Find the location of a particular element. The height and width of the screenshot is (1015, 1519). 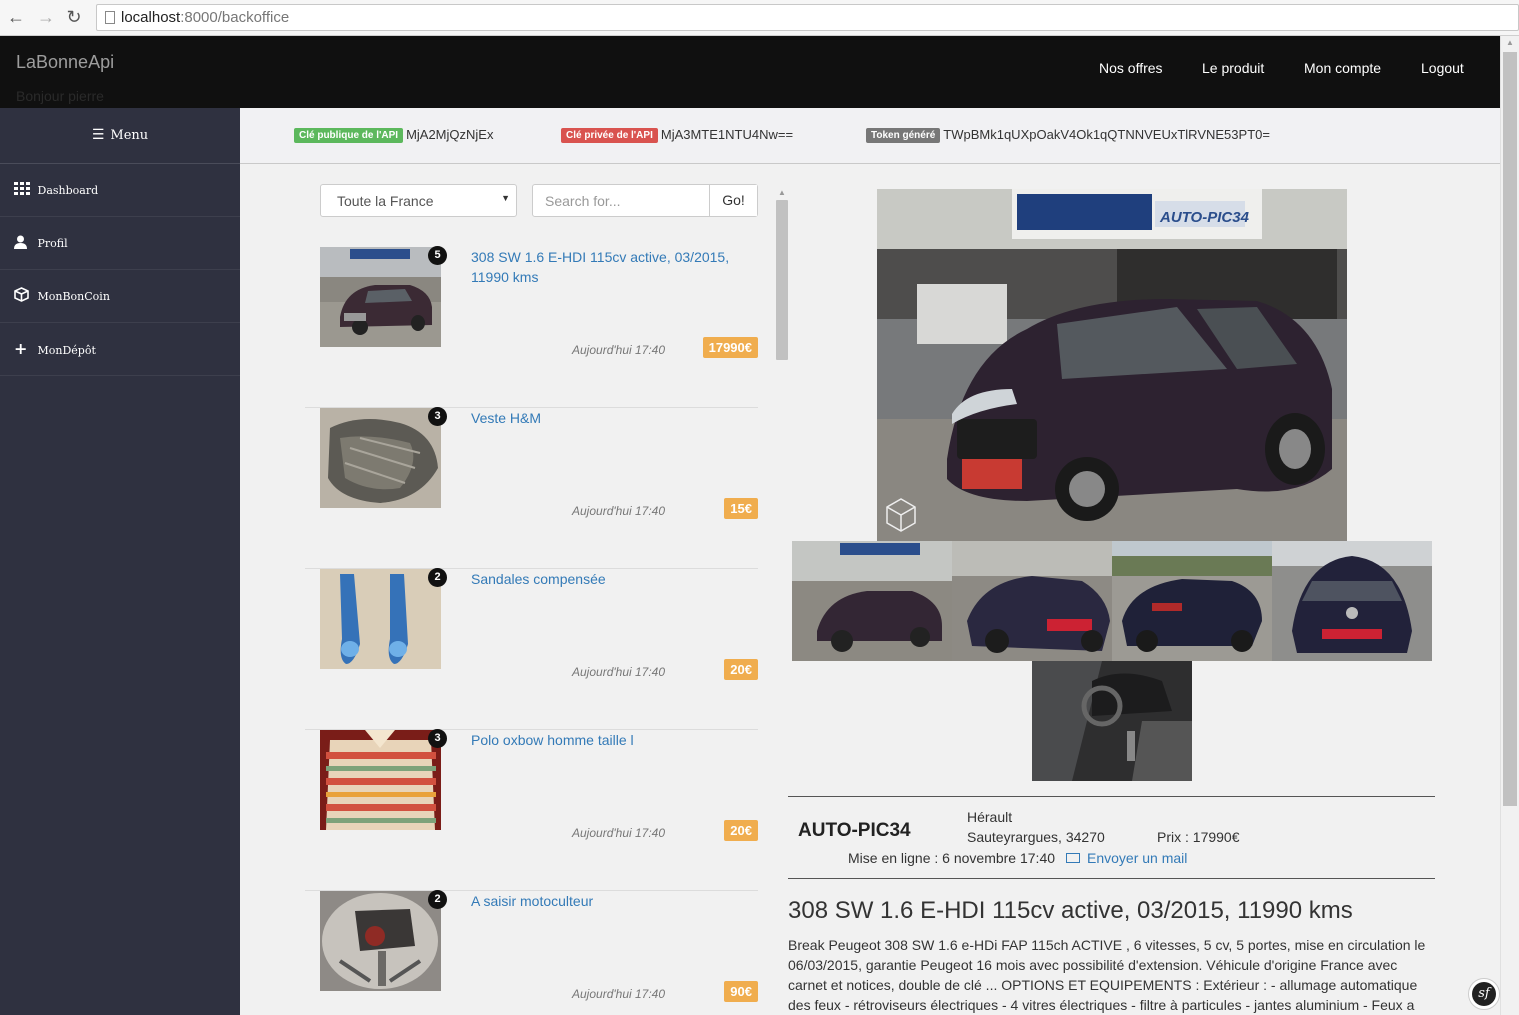

public-key-group: Clé publique de l'API MjA2MjQzNjEx is located at coordinates (393, 135).